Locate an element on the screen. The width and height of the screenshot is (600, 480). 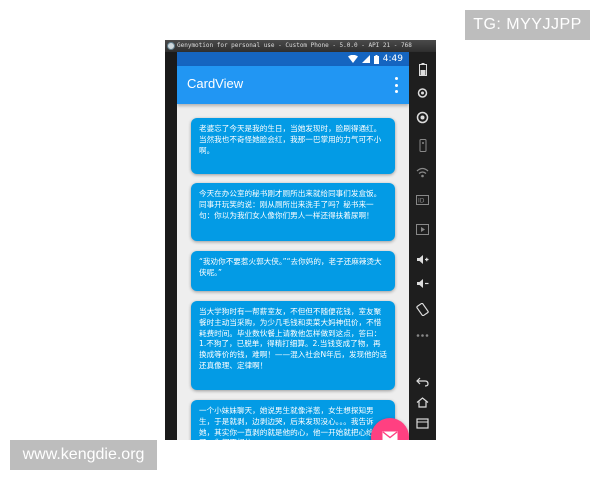
volume-up-icon is located at coordinates (422, 259).